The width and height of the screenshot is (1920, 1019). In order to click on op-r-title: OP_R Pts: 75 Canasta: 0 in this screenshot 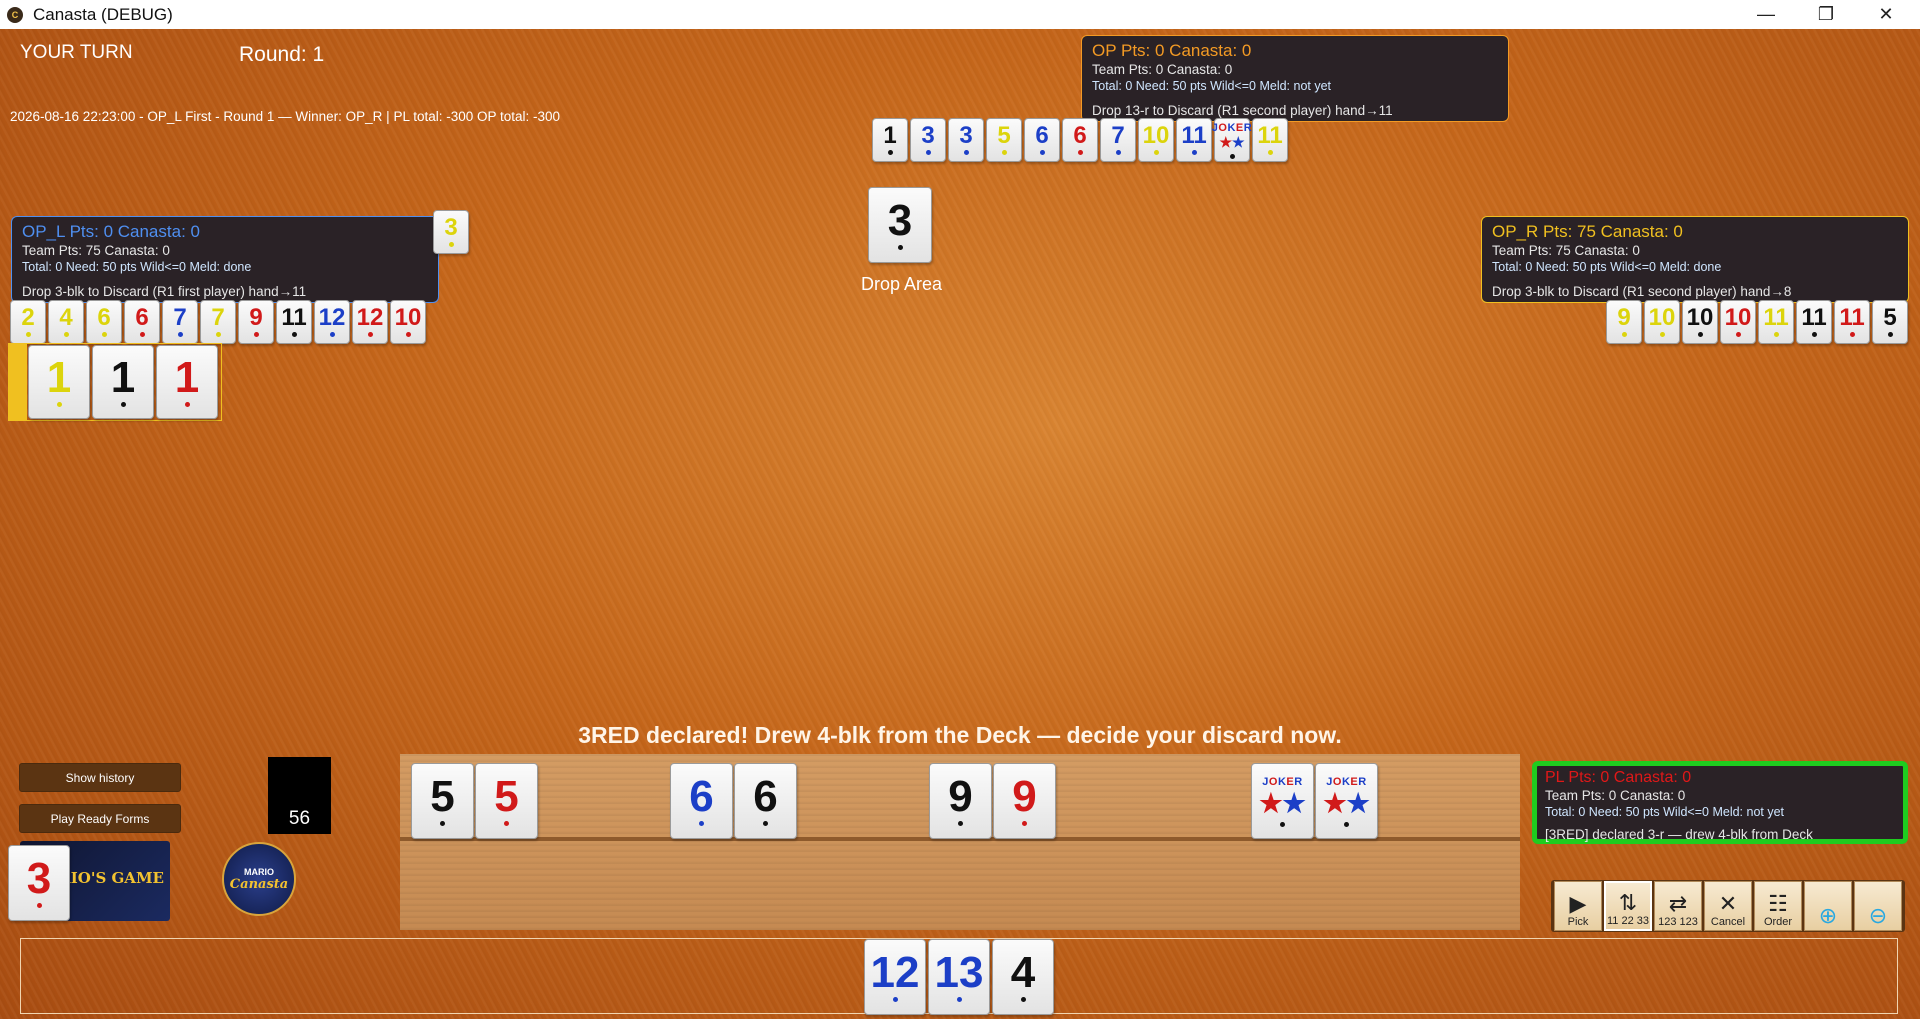, I will do `click(1587, 231)`.